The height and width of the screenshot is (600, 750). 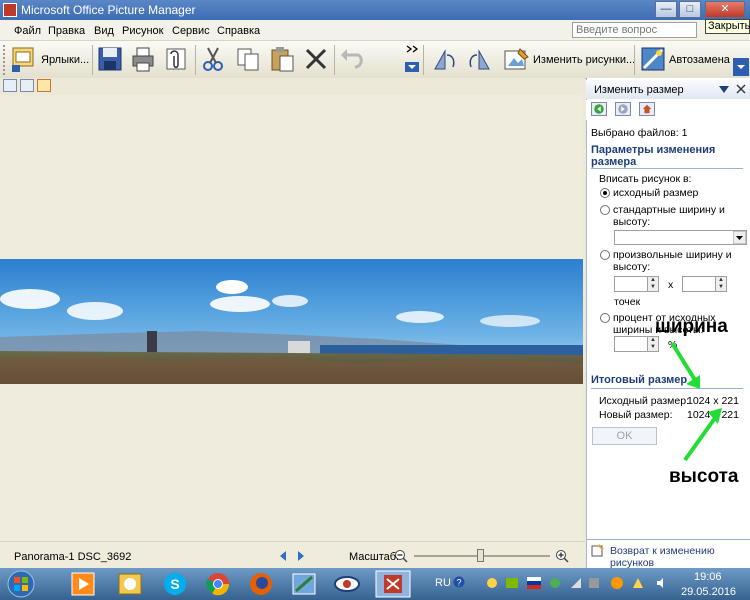 What do you see at coordinates (653, 156) in the screenshot?
I see `resize-parameters-heading: Параметры изменения размера` at bounding box center [653, 156].